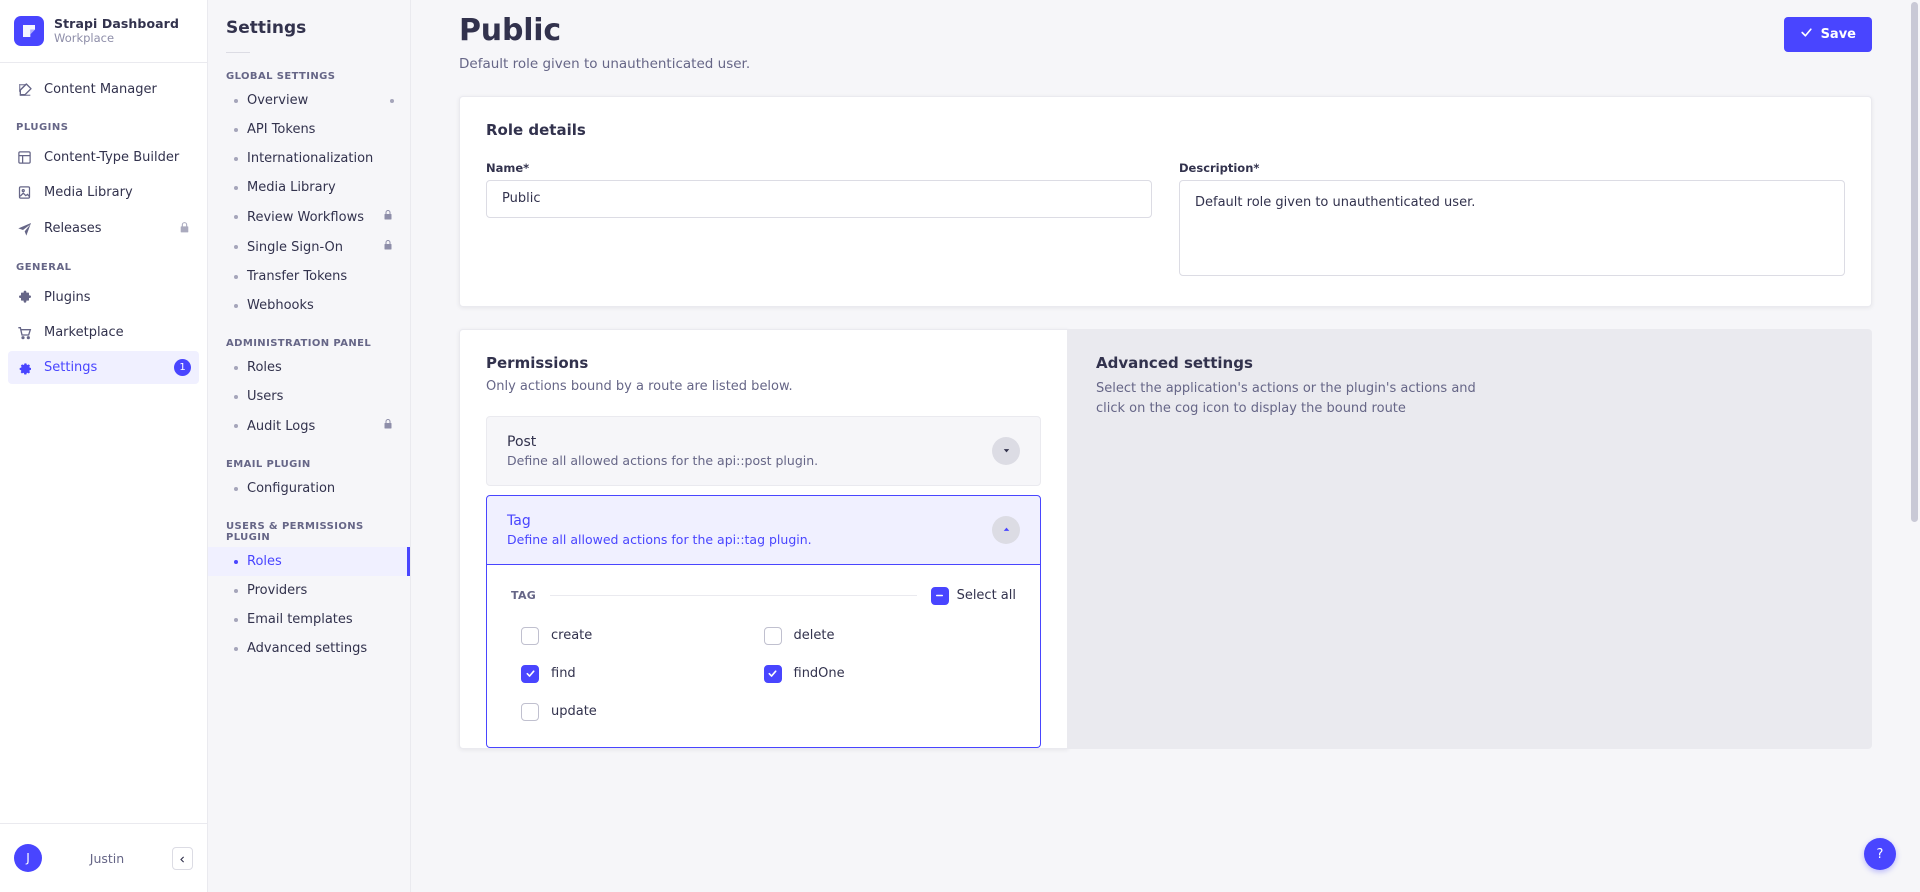 This screenshot has width=1920, height=892. I want to click on subnav-item-api-tokens: API Tokens, so click(309, 129).